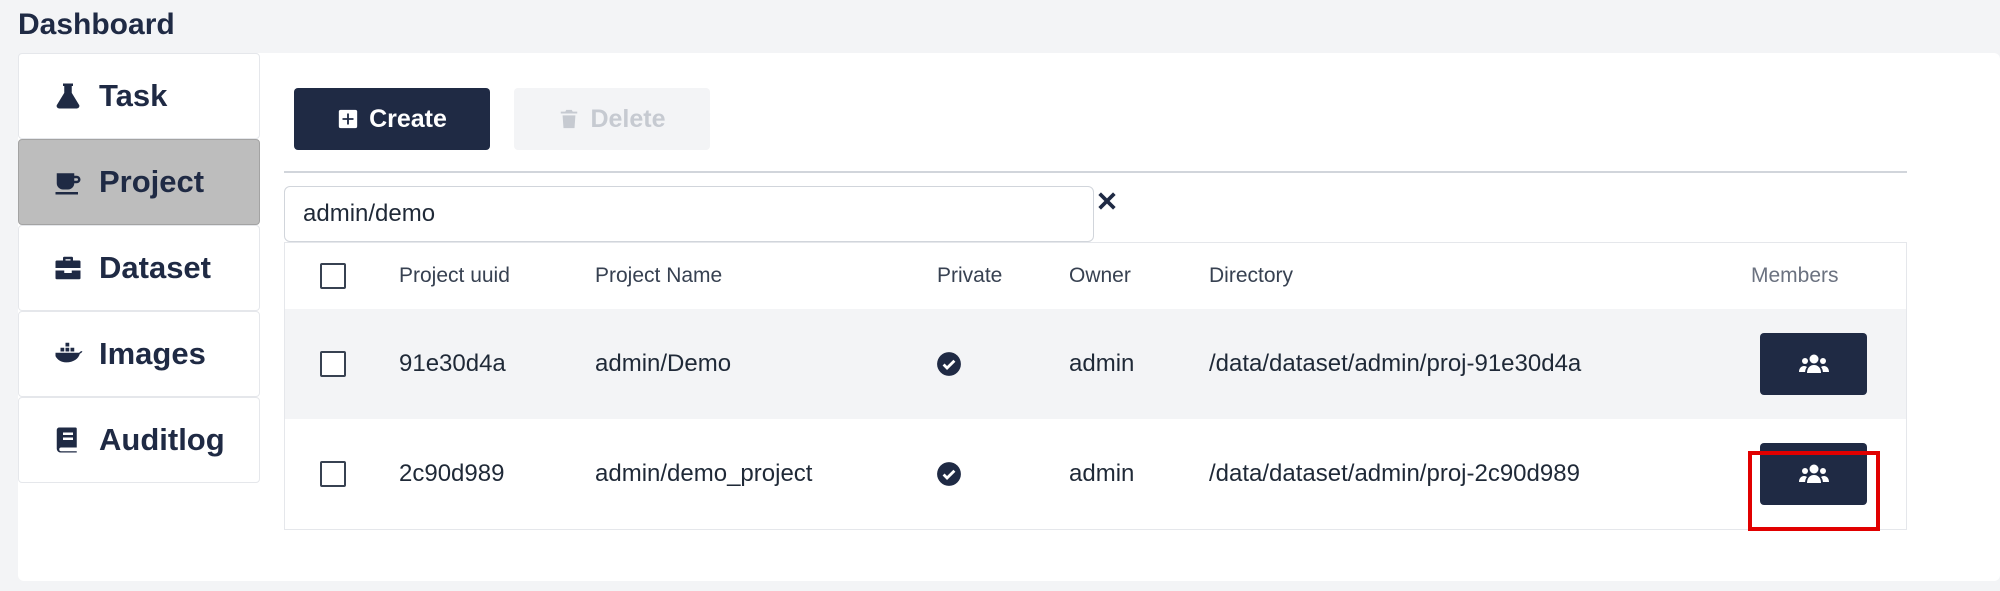 The image size is (2000, 591). What do you see at coordinates (1111, 205) in the screenshot?
I see `clear-search-icon` at bounding box center [1111, 205].